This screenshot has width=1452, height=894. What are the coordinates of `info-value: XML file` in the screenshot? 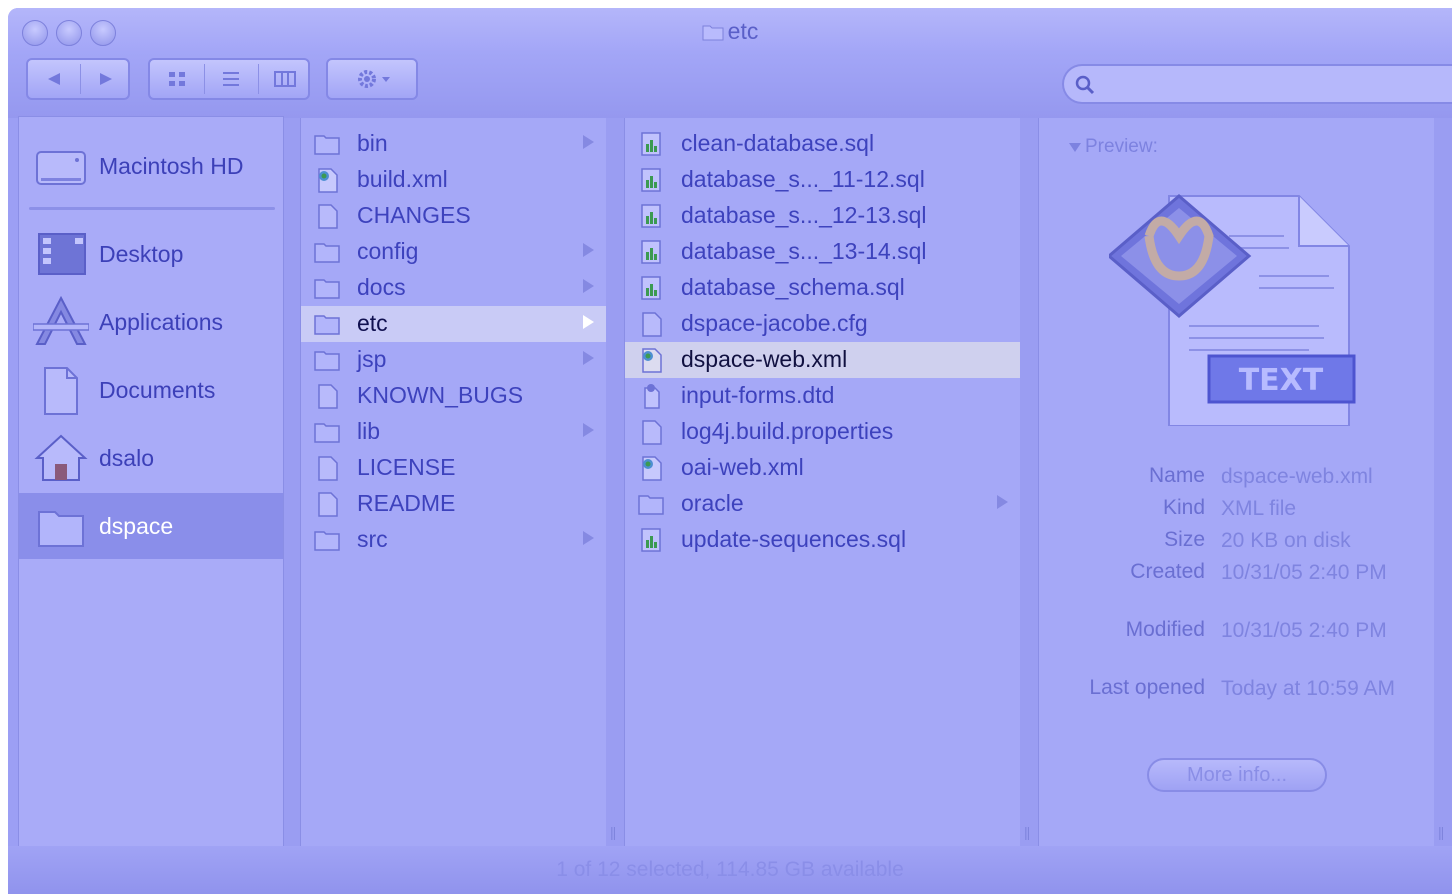 It's located at (1259, 508).